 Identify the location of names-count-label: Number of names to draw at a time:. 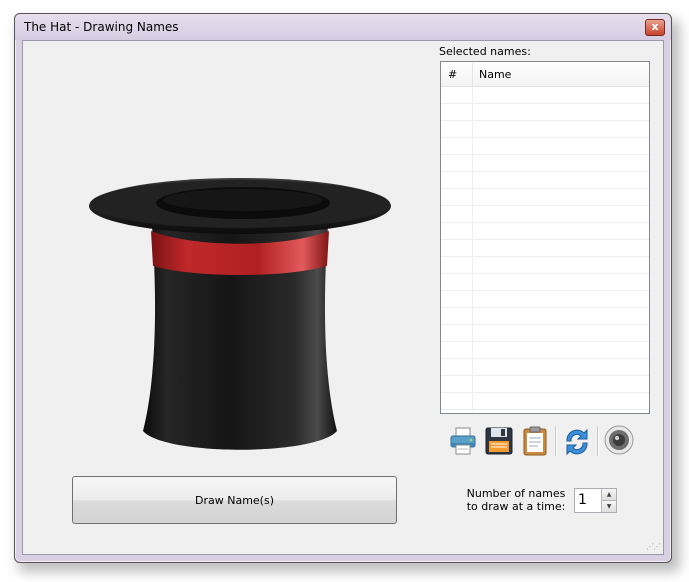
(516, 500).